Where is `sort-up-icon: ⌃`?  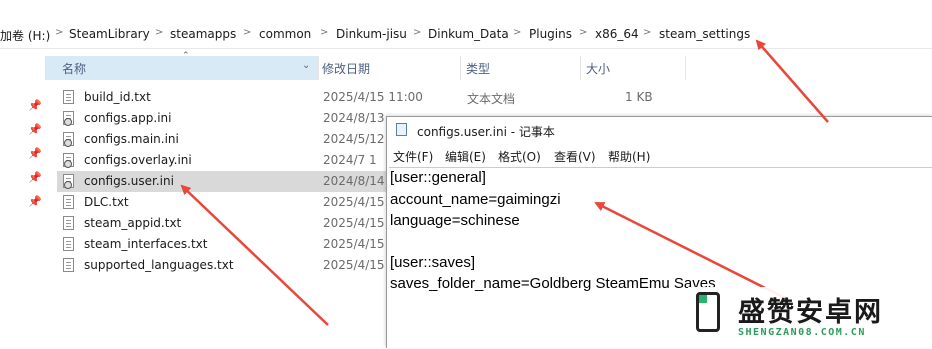 sort-up-icon: ⌃ is located at coordinates (186, 56).